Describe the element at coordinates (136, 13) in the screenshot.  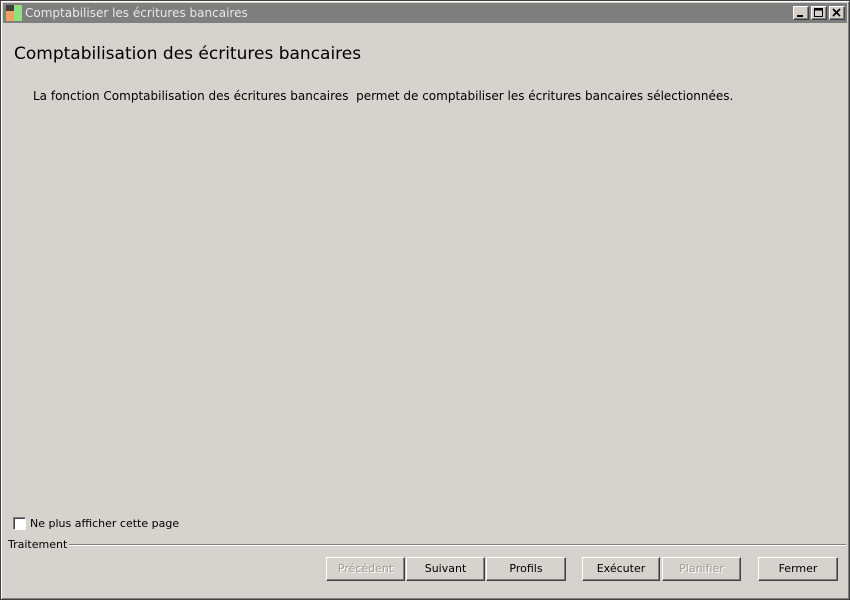
I see `window-title: Comptabiliser les écritures bancaires` at that location.